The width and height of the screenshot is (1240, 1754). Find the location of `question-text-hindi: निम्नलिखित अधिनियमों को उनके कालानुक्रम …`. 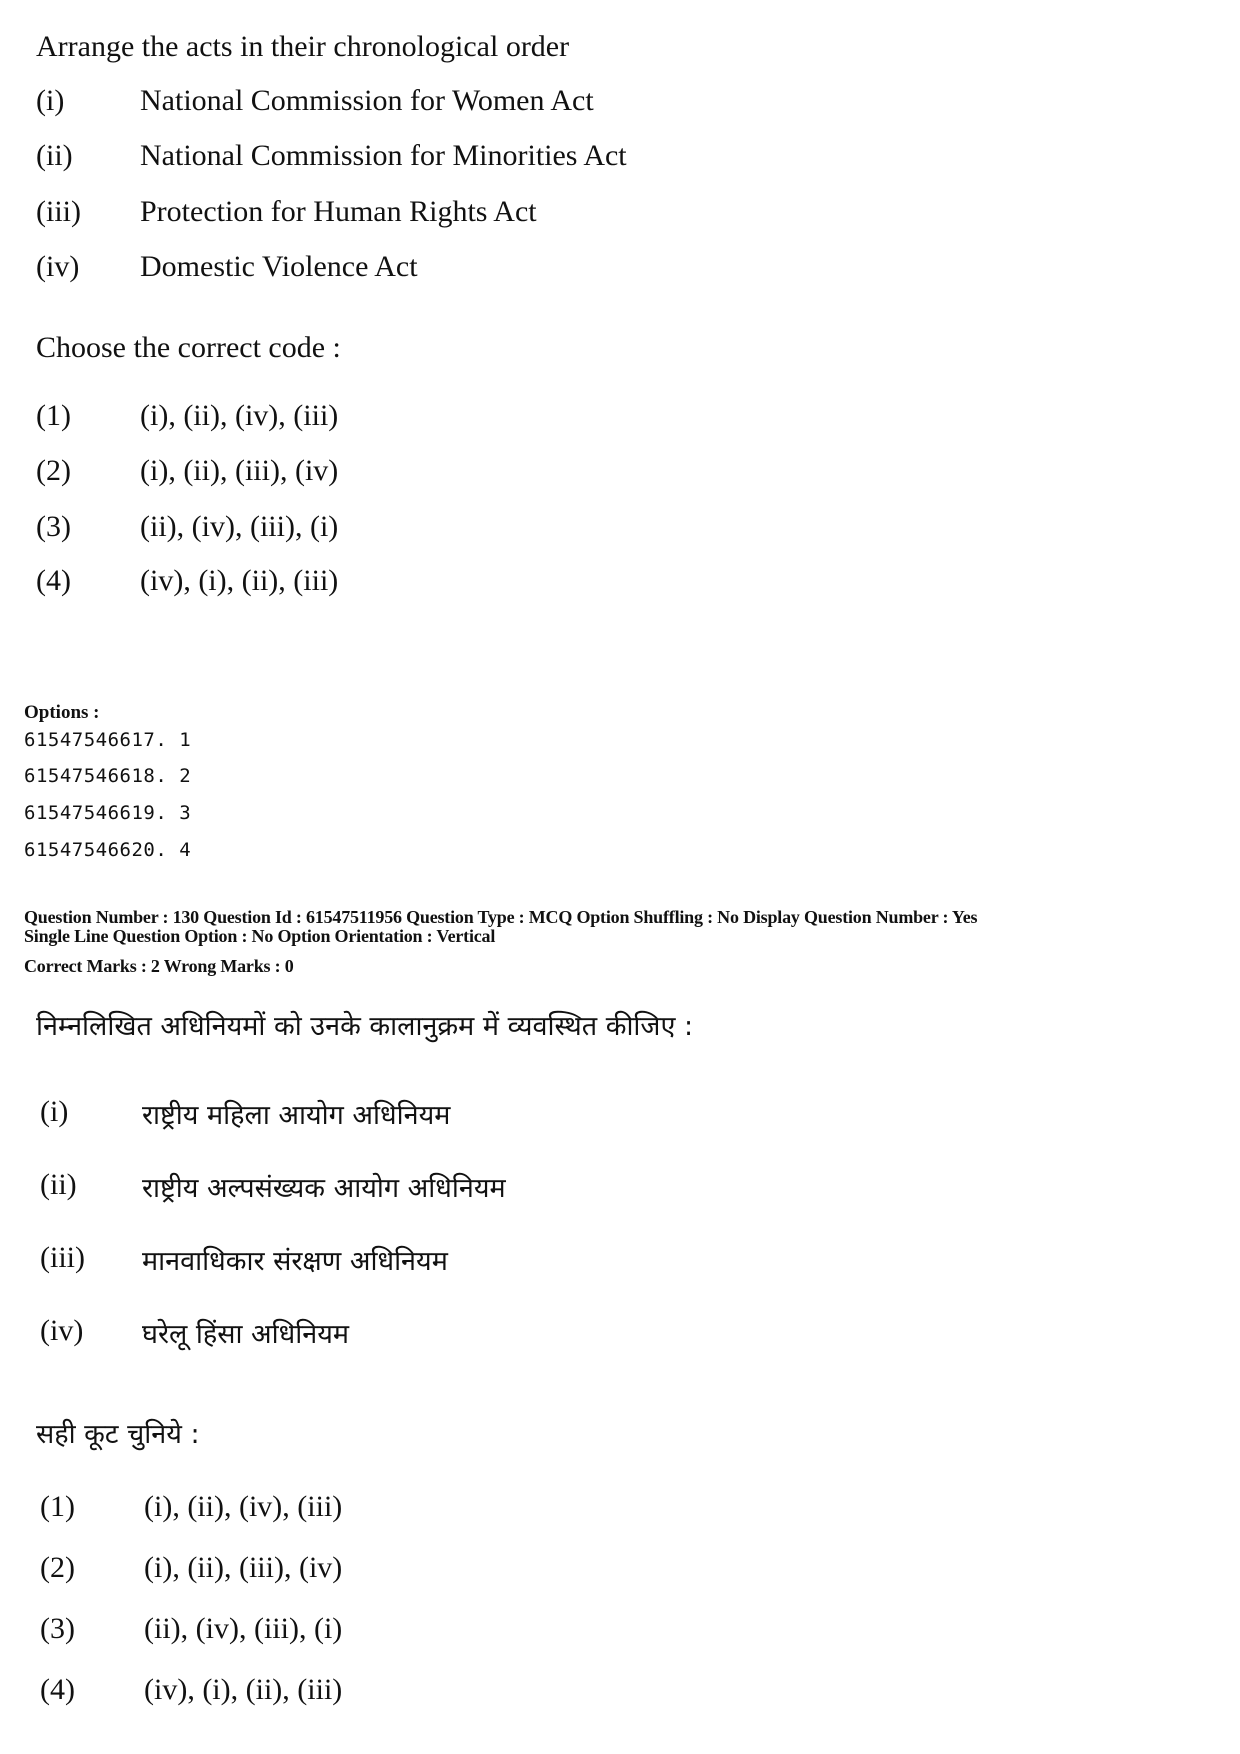

question-text-hindi: निम्नलिखित अधिनियमों को उनके कालानुक्रम … is located at coordinates (365, 1026).